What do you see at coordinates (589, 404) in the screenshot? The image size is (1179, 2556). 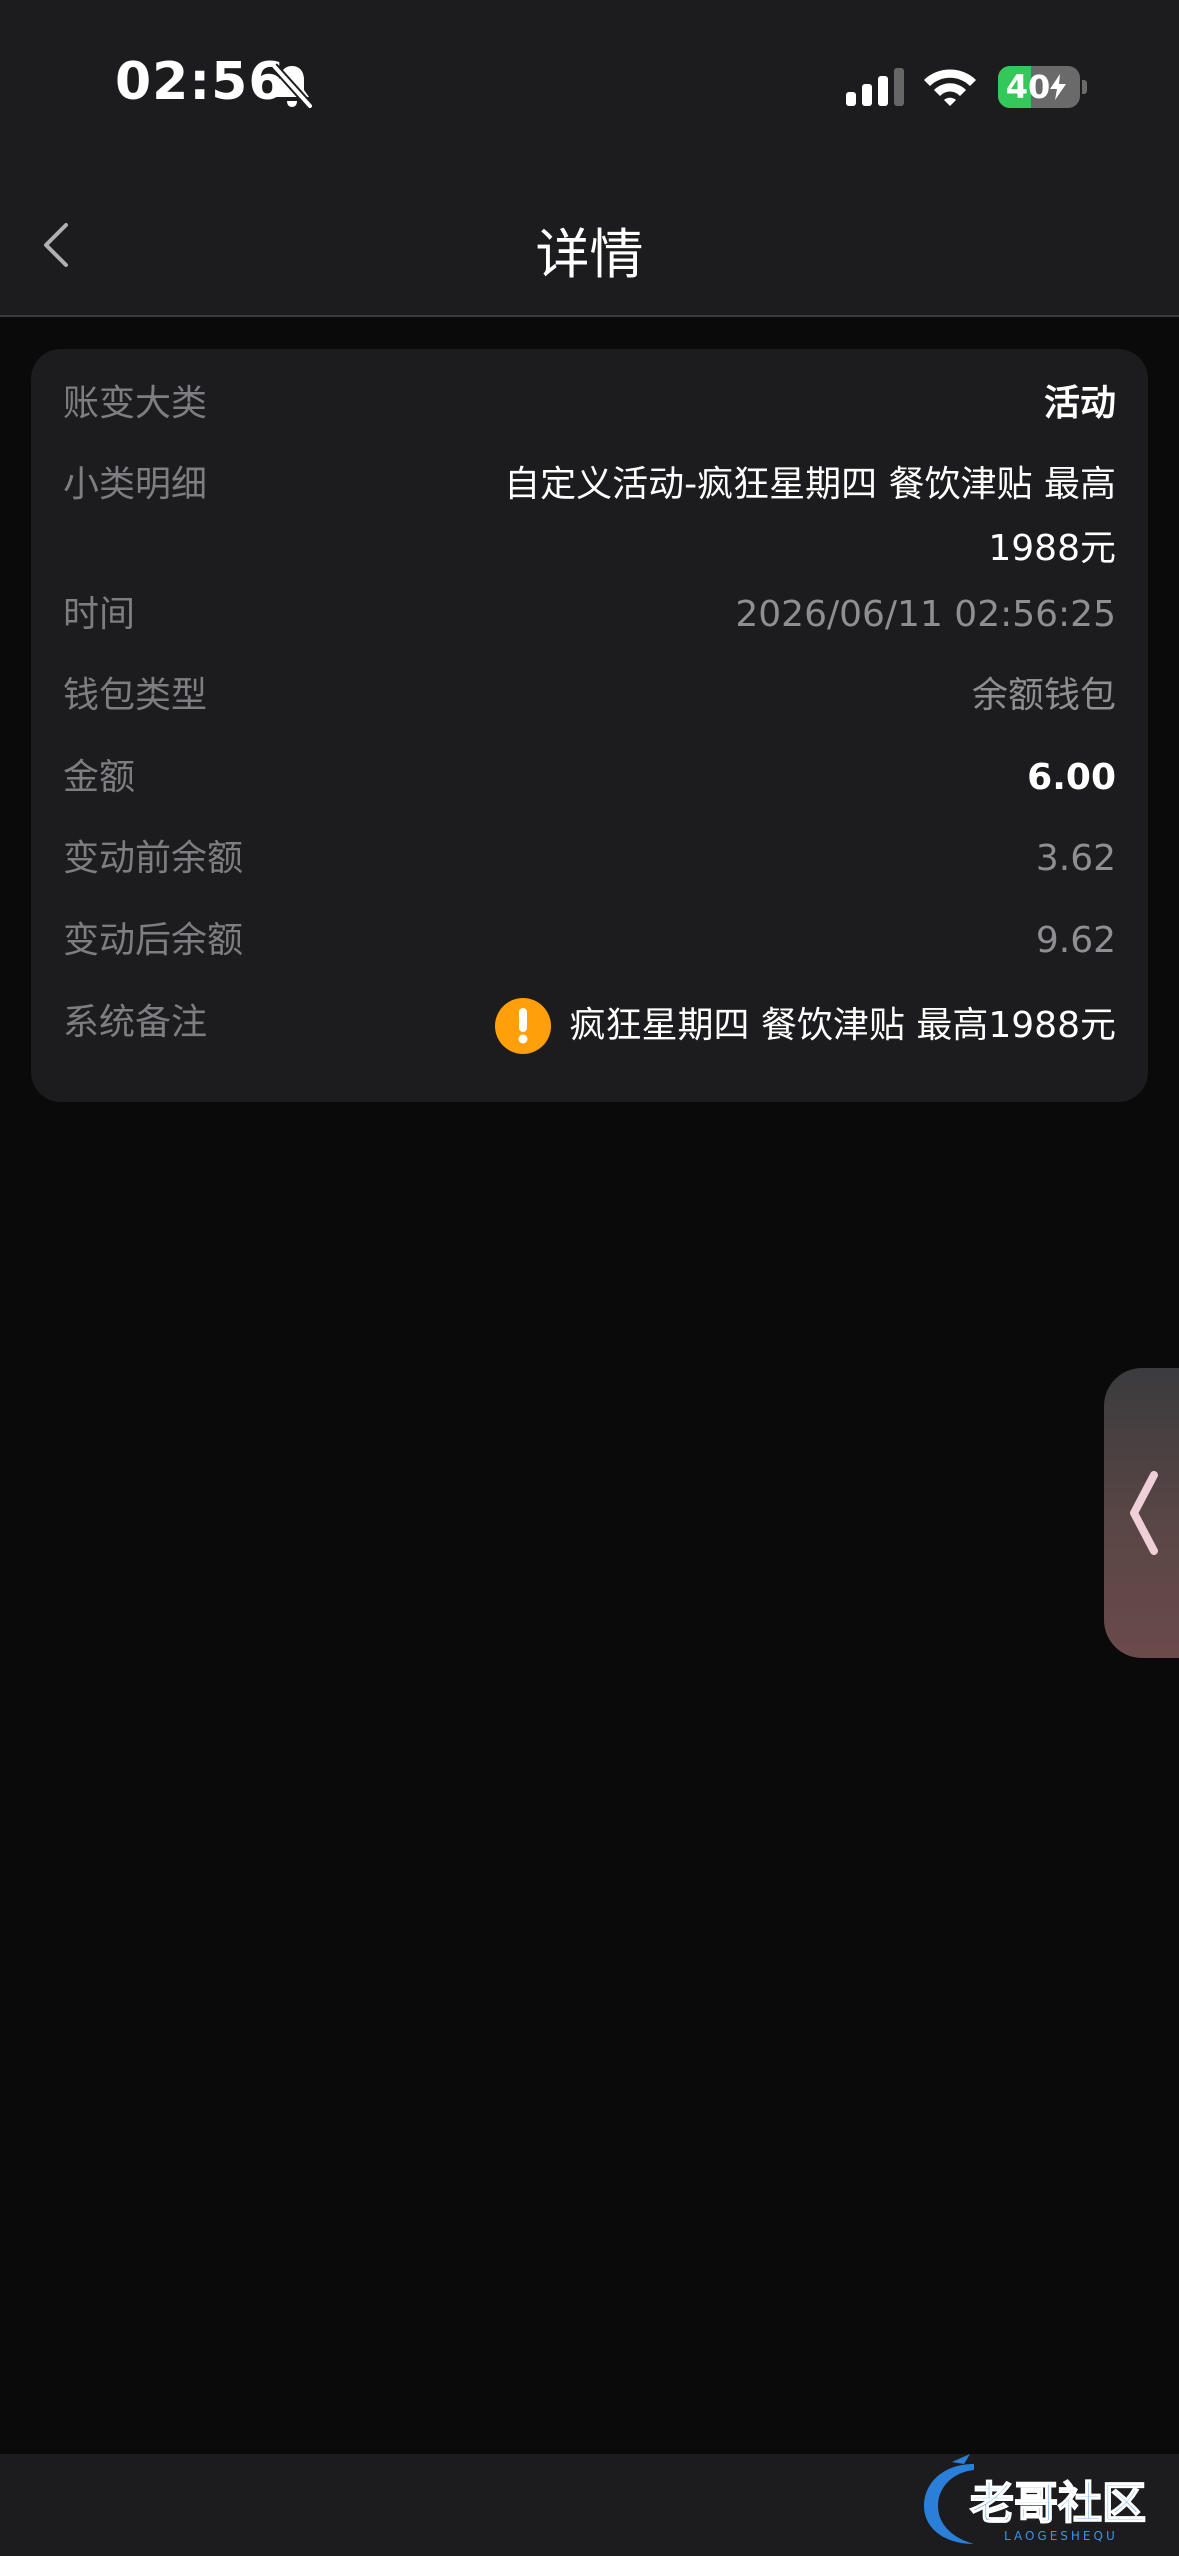 I see `detail-row-category: 账变大类 活动` at bounding box center [589, 404].